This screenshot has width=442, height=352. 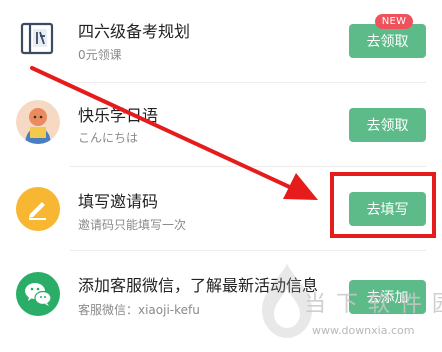 What do you see at coordinates (118, 201) in the screenshot?
I see `item-title: 填写邀请码` at bounding box center [118, 201].